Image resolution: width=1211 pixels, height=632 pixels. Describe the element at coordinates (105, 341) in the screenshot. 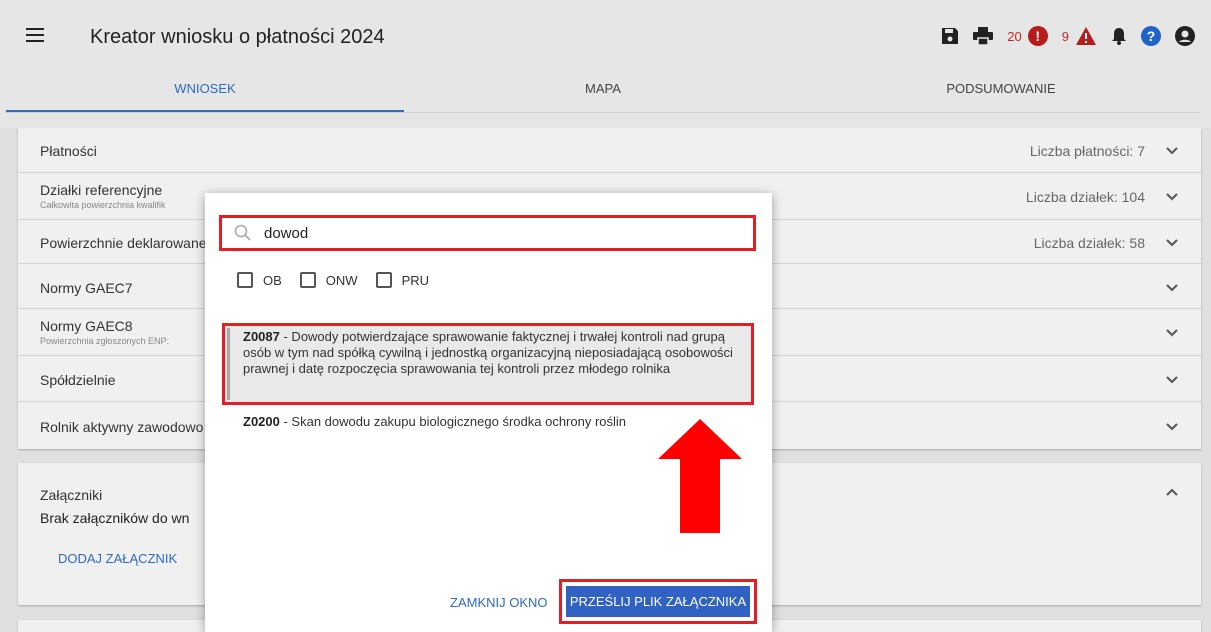

I see `section-sub: Powierzchnia zgłoszonych ENP:` at that location.